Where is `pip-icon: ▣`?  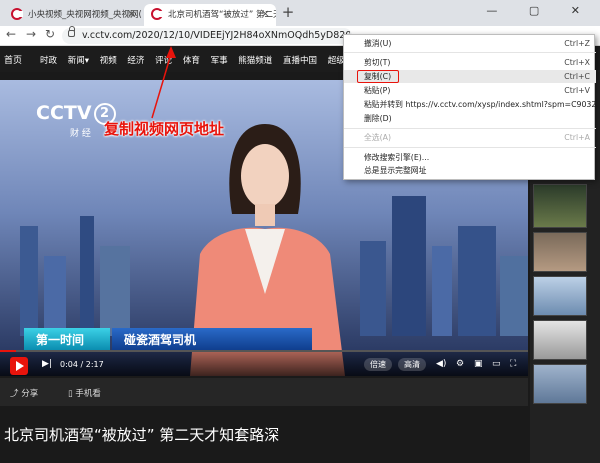
pip-icon: ▣ is located at coordinates (478, 364).